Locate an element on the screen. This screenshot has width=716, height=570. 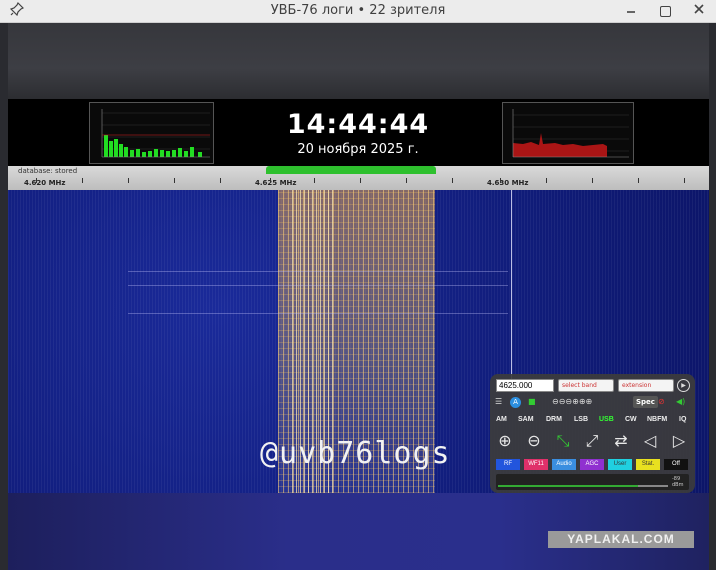
mute-icon: ⊘ is located at coordinates (661, 402).